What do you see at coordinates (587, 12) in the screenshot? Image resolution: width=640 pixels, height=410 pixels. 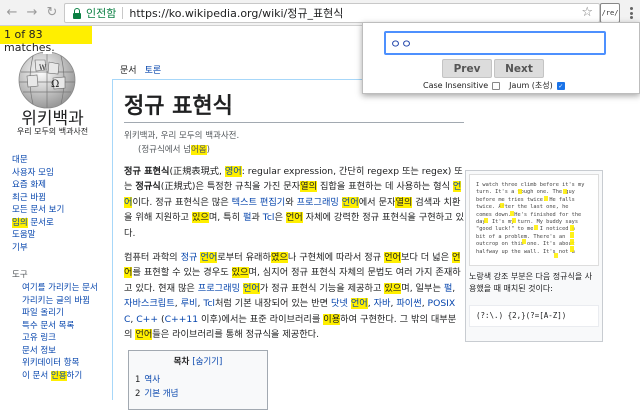 I see `star-icon: ☆` at bounding box center [587, 12].